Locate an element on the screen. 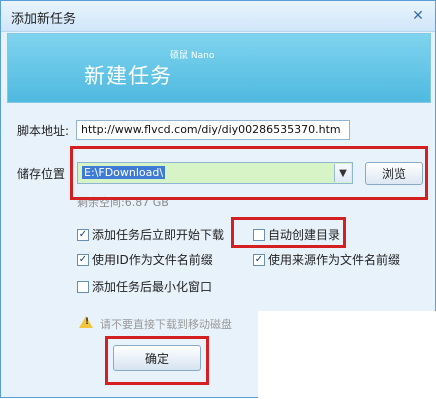  title-bar: 添加新任务 ✕ is located at coordinates (218, 16).